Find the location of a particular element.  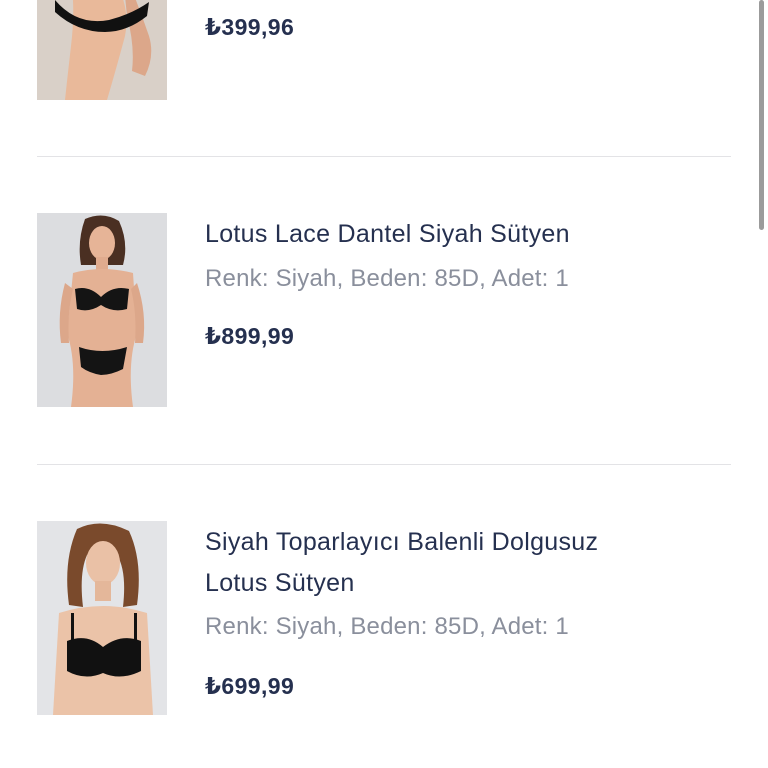

product-price: ₺399,96 is located at coordinates (250, 27).